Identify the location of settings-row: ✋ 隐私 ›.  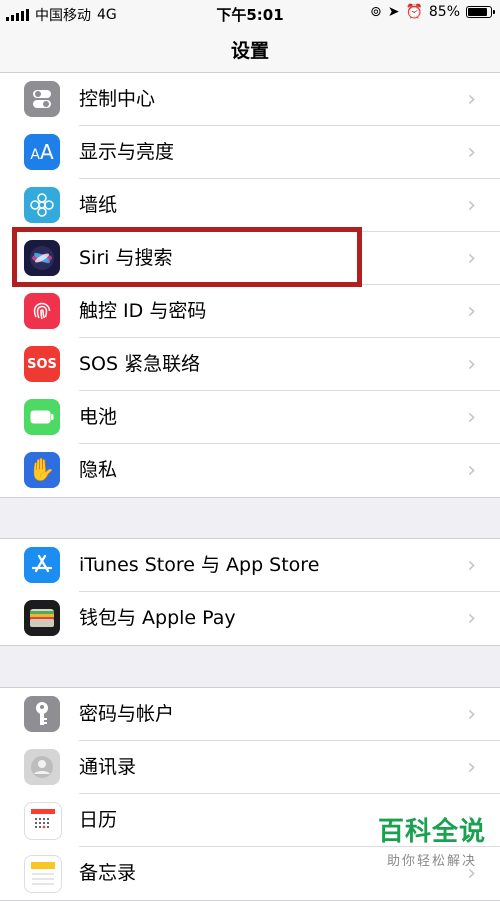
(250, 470).